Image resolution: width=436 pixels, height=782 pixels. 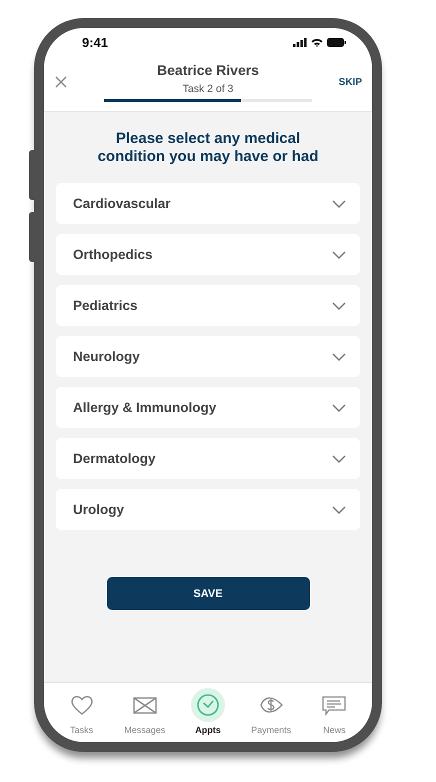 I want to click on category-item: Cardiovascular, so click(x=208, y=203).